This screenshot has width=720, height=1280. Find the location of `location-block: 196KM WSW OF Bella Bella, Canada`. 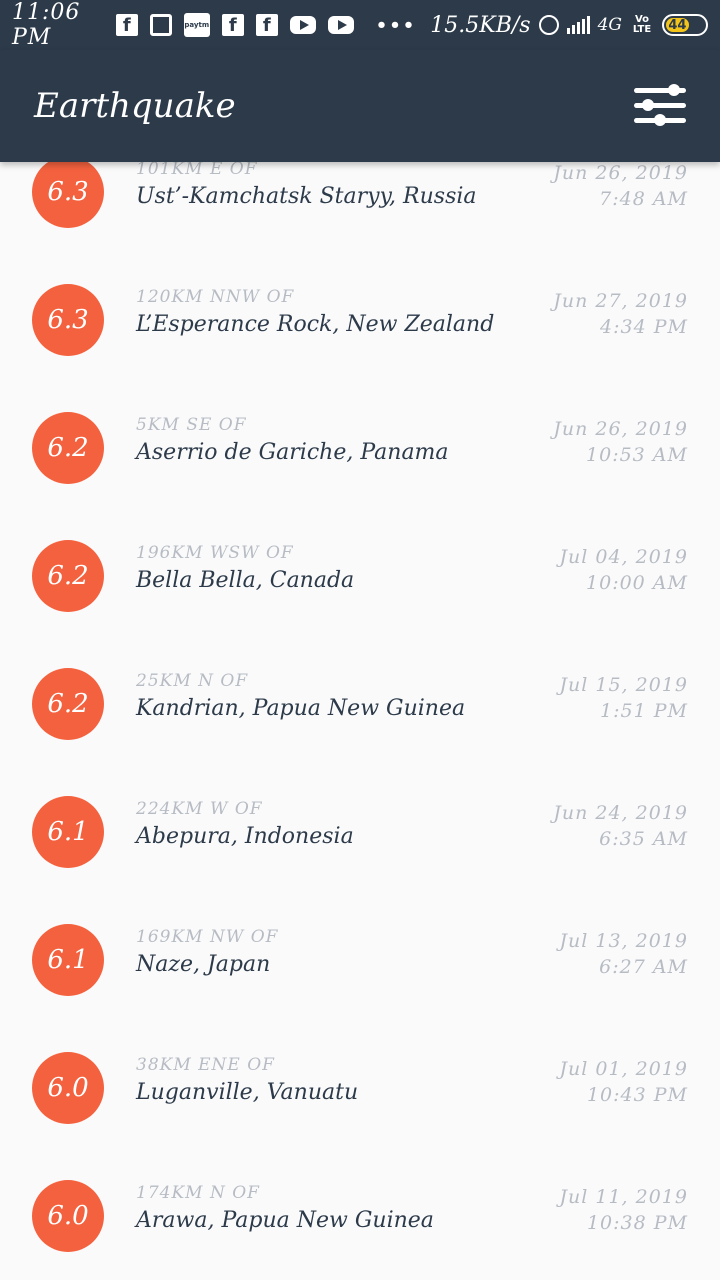

location-block: 196KM WSW OF Bella Bella, Canada is located at coordinates (336, 570).